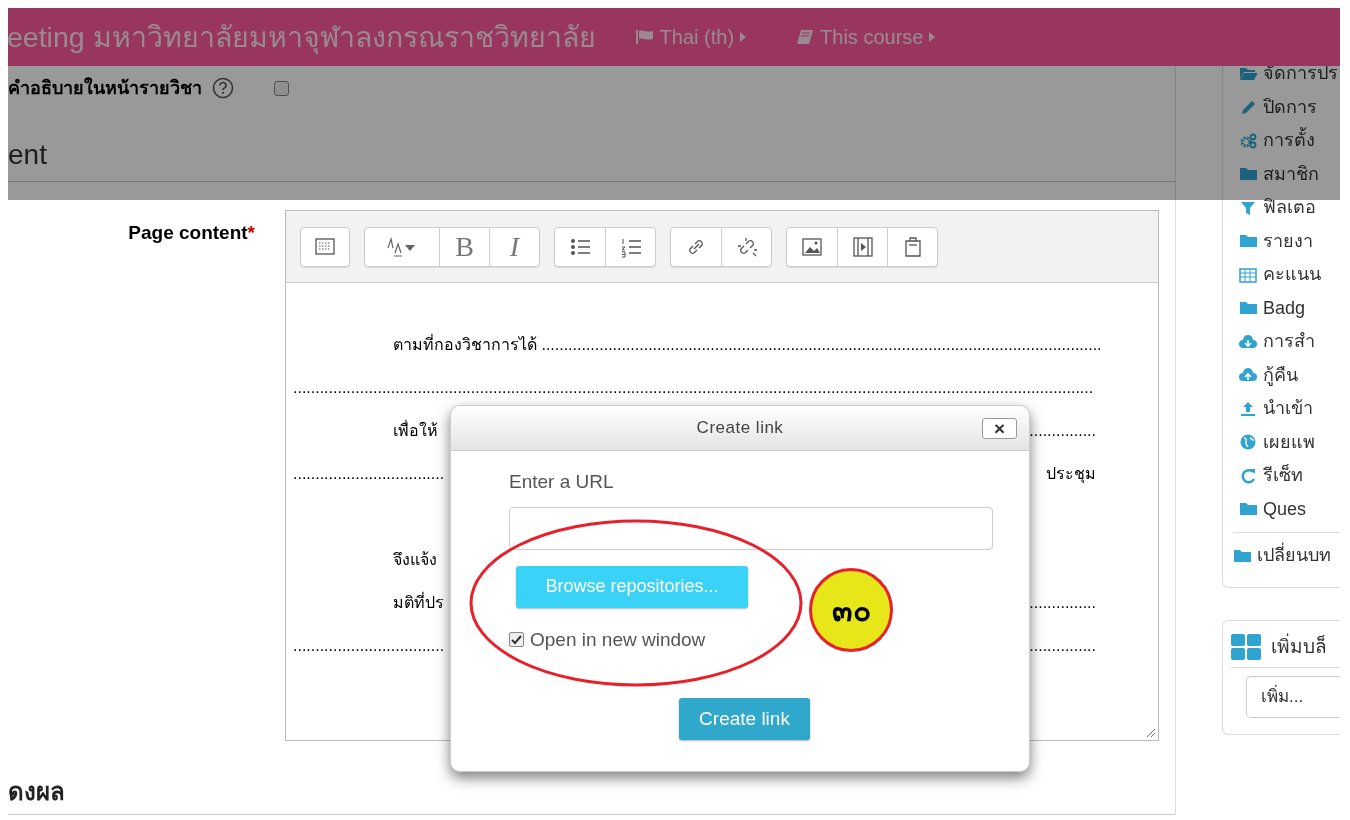 The image size is (1350, 820). I want to click on sidebar-link: รีเซ็ท, so click(1289, 476).